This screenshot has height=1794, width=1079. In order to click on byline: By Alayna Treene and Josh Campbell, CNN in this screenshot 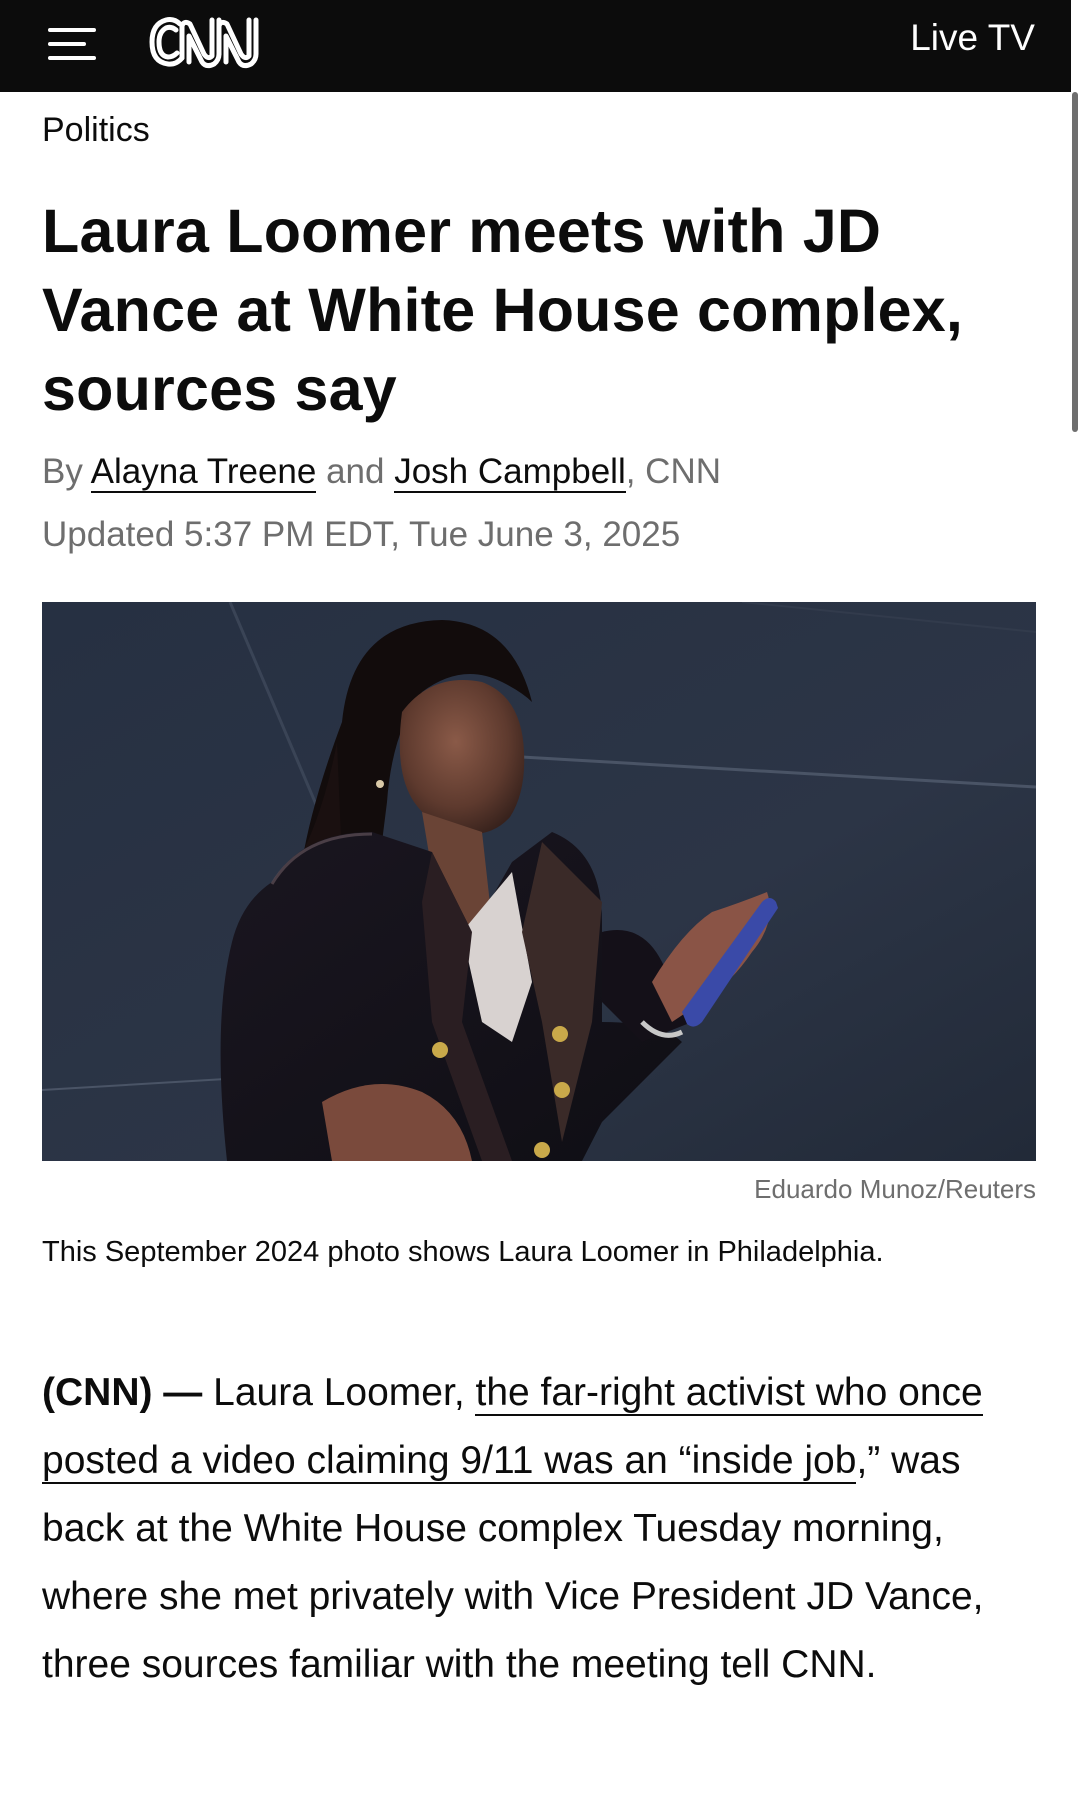, I will do `click(381, 472)`.